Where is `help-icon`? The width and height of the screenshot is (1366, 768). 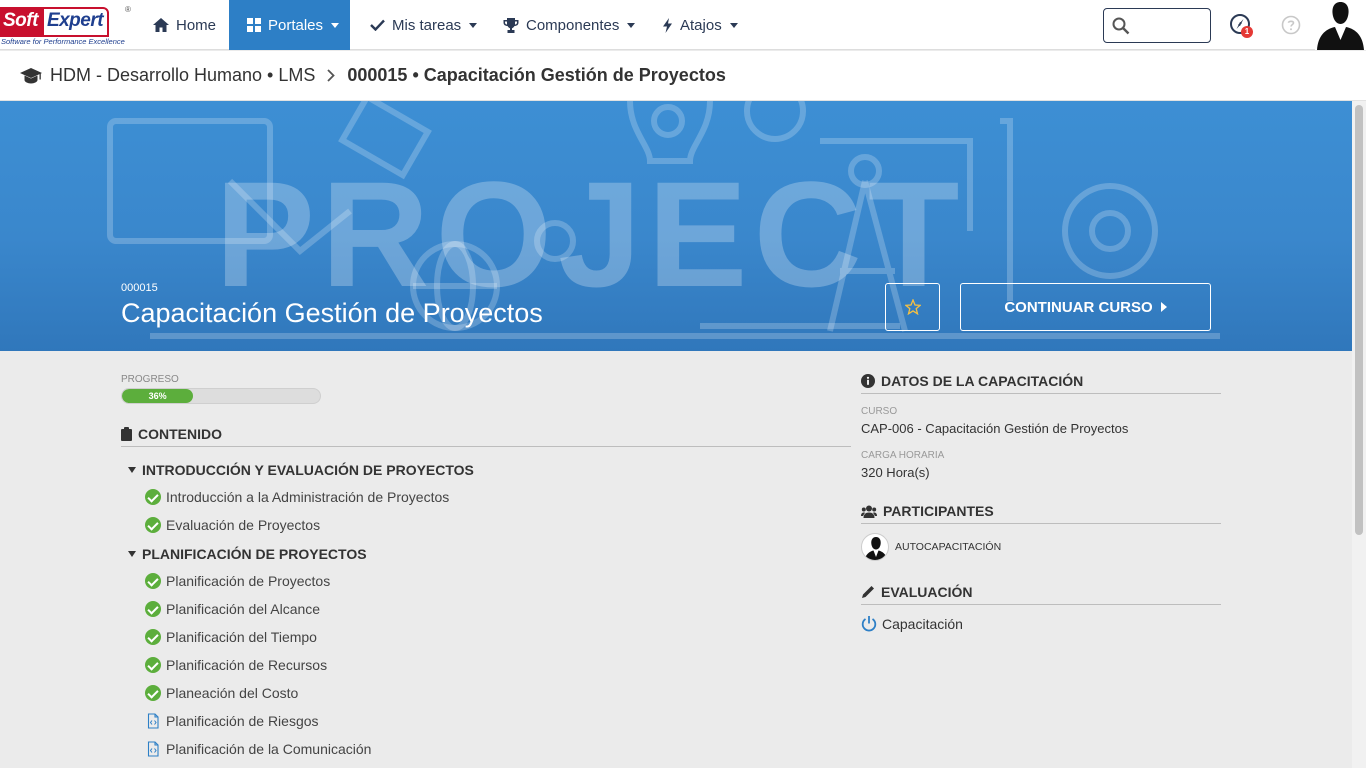 help-icon is located at coordinates (1291, 25).